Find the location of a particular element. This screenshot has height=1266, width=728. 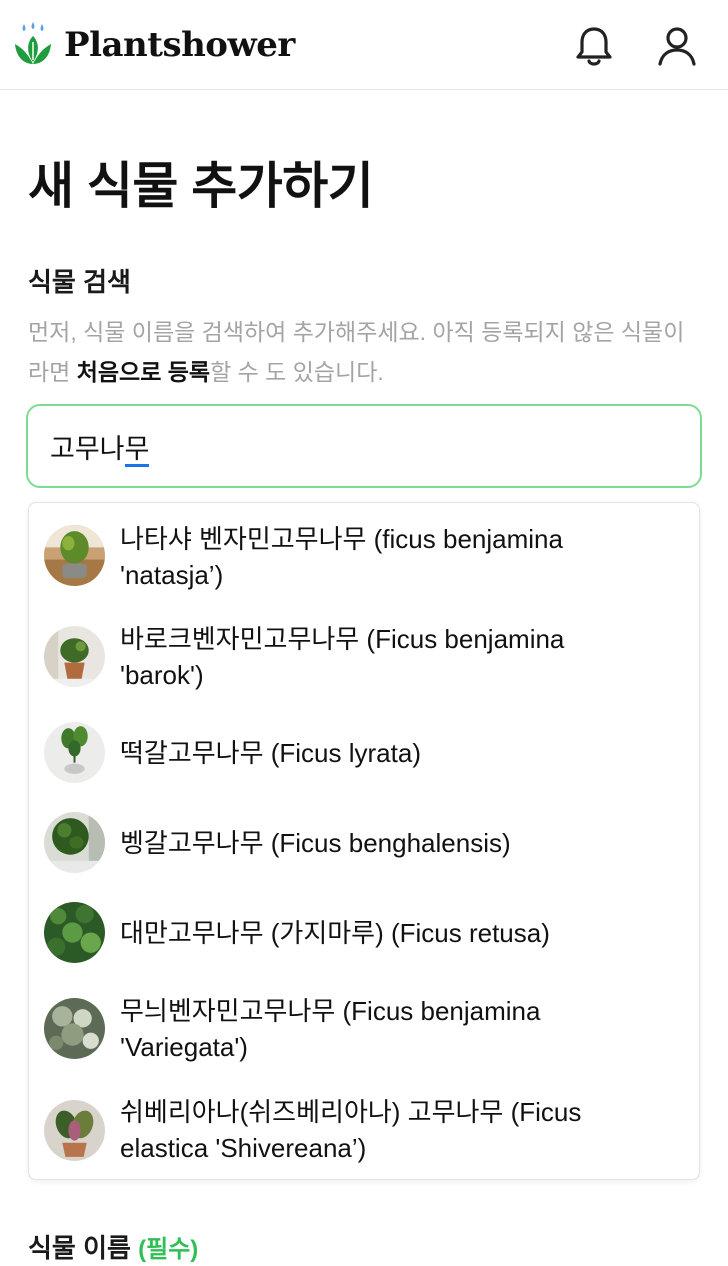

required-badge: (필수) is located at coordinates (168, 1249).